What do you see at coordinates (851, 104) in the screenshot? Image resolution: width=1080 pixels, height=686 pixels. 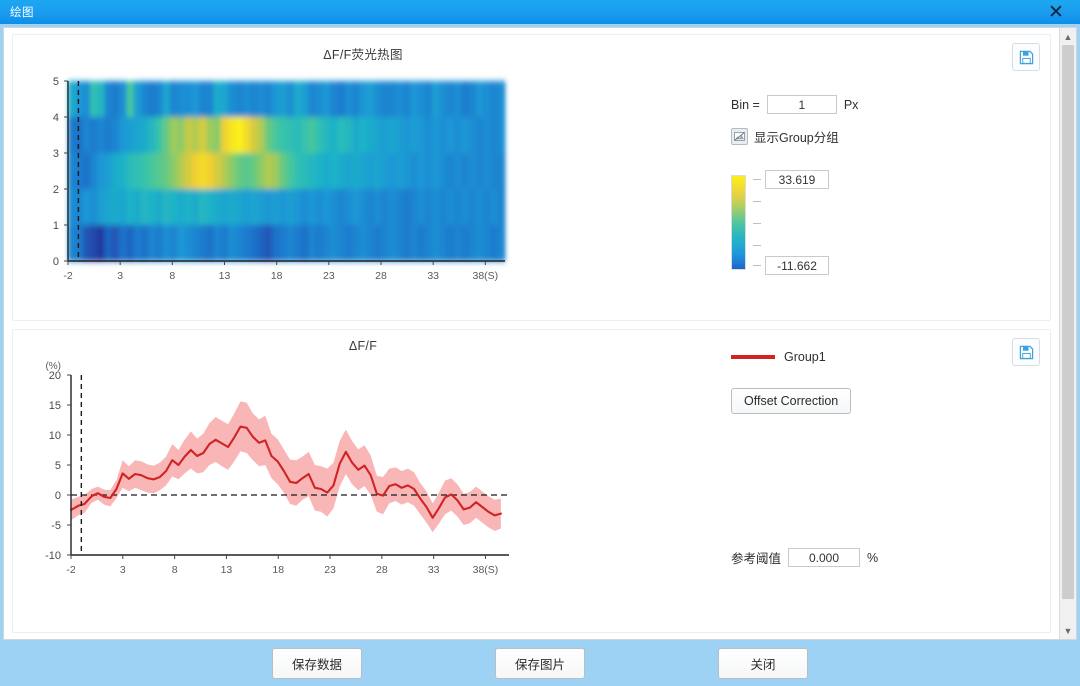 I see `bin-unit: Px` at bounding box center [851, 104].